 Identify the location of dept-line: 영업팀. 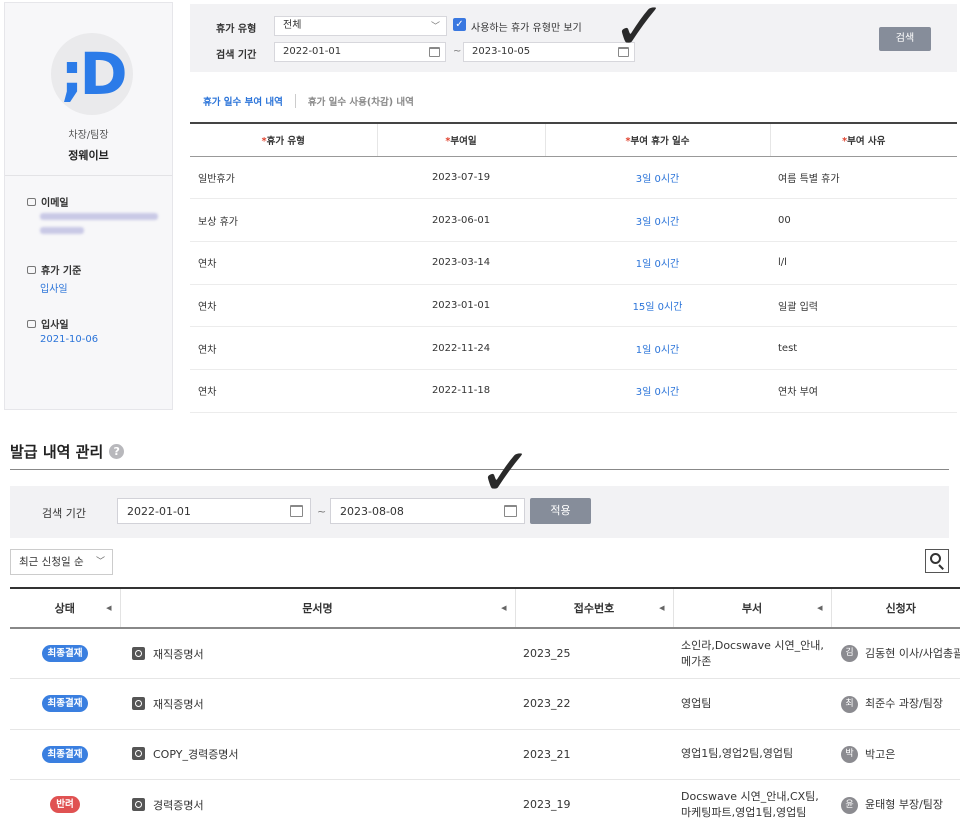
(696, 703).